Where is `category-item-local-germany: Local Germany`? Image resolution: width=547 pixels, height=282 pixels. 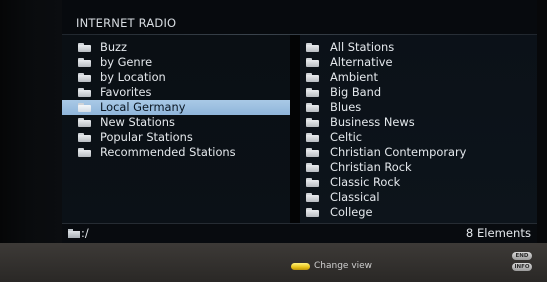 category-item-local-germany: Local Germany is located at coordinates (176, 107).